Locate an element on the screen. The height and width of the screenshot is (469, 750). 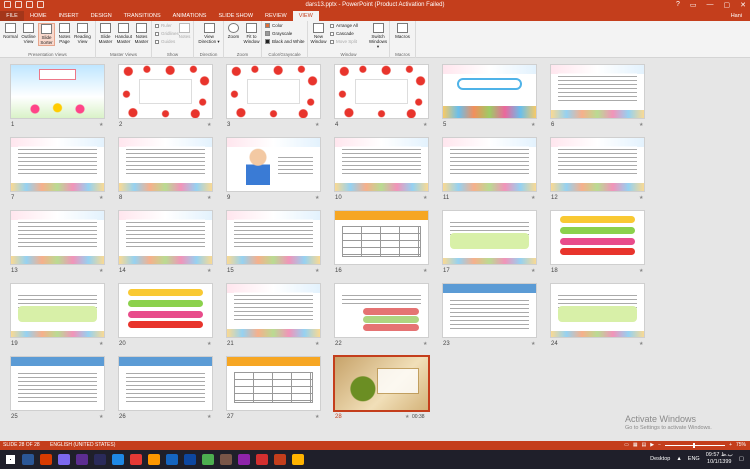
macros-button: Macros is located at coordinates (402, 31).